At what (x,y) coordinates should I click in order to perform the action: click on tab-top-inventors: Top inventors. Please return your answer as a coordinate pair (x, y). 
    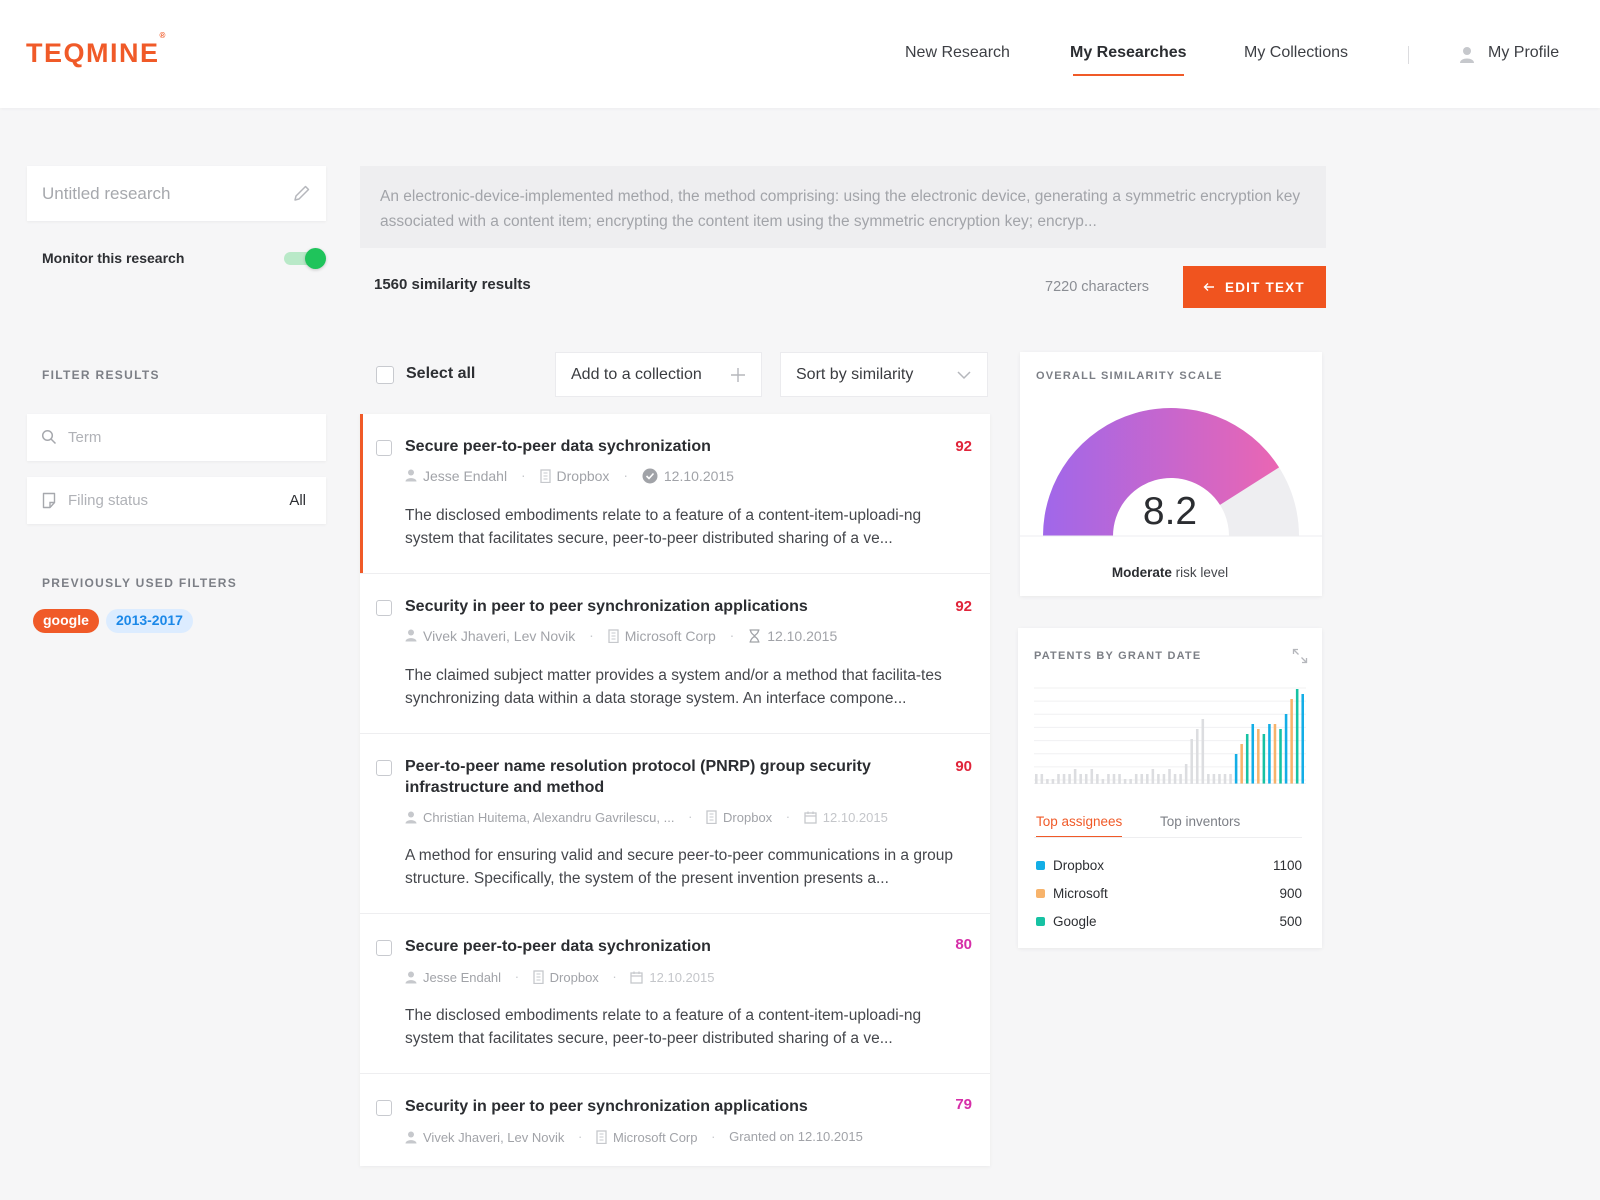
    Looking at the image, I should click on (1200, 821).